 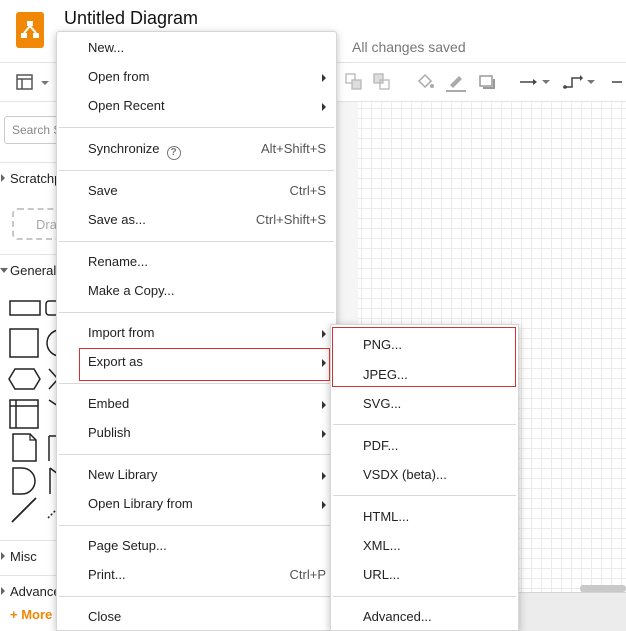 I want to click on toolbar-separator-icon, so click(x=617, y=82).